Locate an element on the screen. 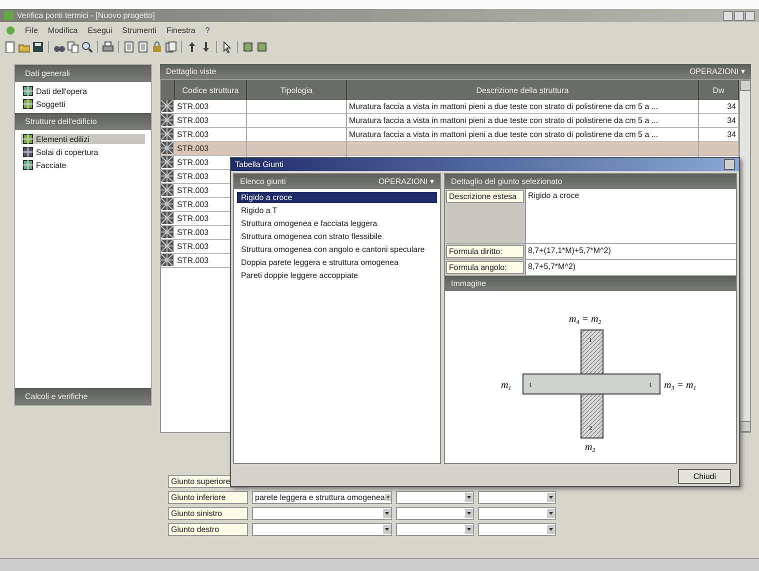 This screenshot has width=759, height=571. sidebar-item: Solai di copertura is located at coordinates (83, 152).